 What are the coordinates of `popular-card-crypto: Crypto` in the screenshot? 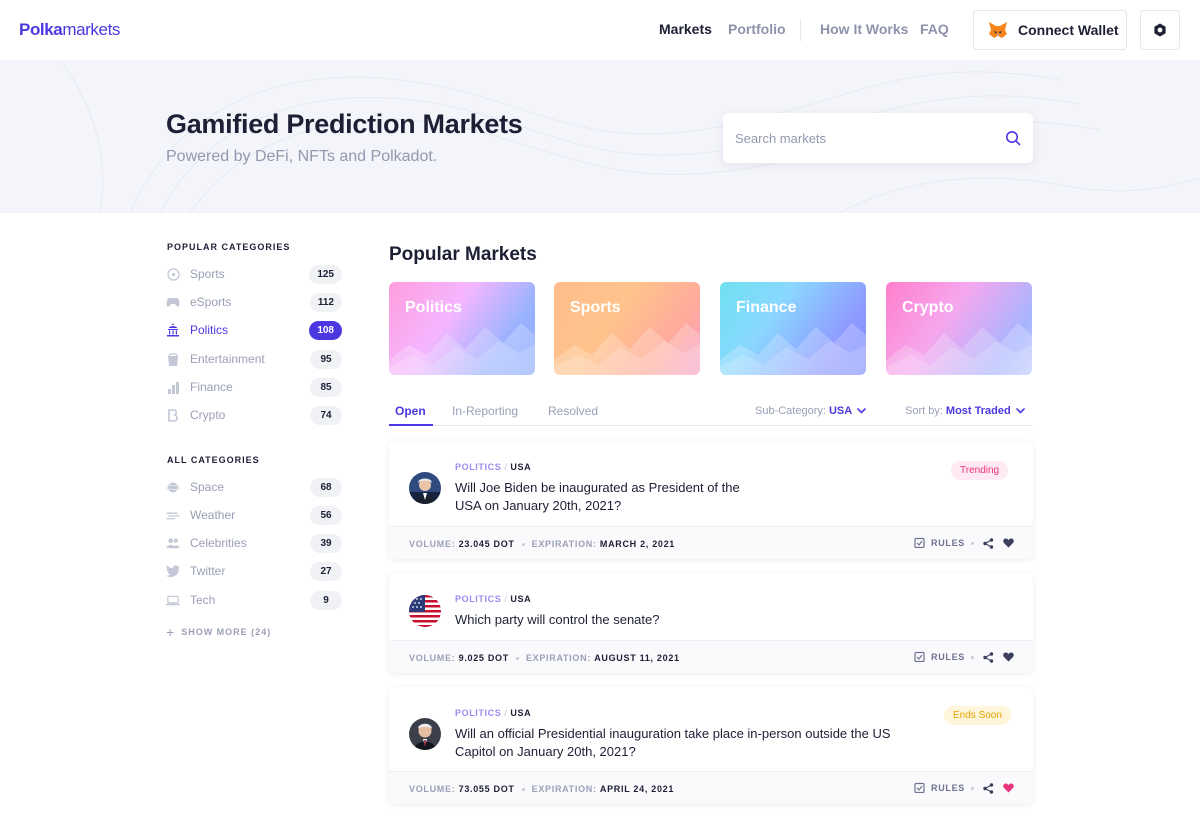 It's located at (959, 328).